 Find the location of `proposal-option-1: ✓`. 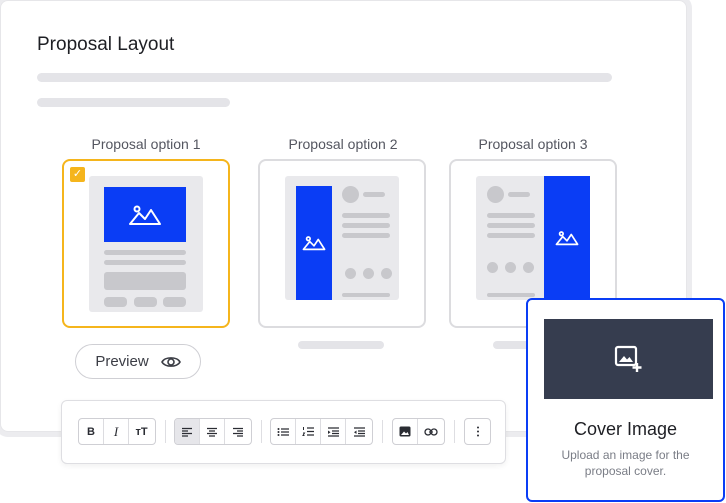

proposal-option-1: ✓ is located at coordinates (146, 243).